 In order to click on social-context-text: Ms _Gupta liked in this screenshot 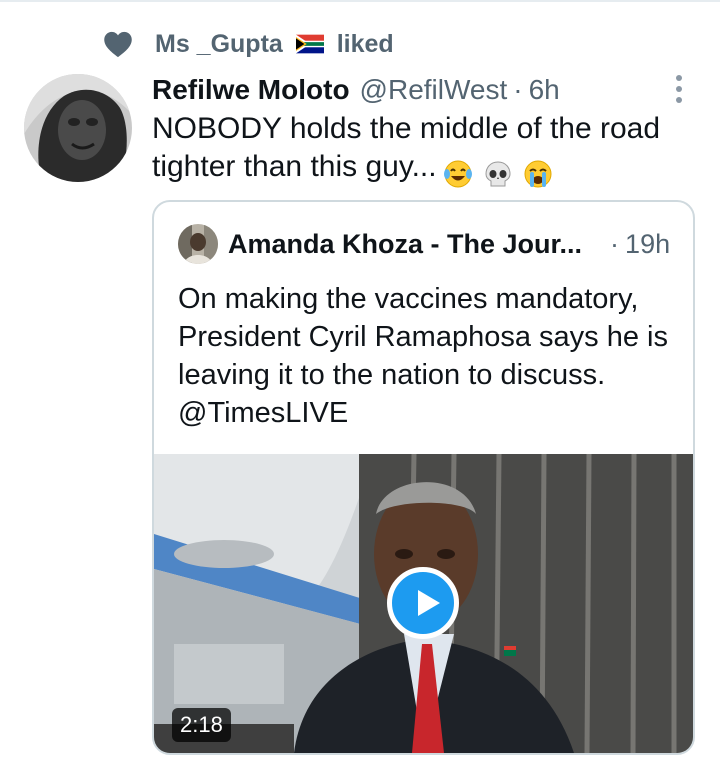, I will do `click(274, 44)`.